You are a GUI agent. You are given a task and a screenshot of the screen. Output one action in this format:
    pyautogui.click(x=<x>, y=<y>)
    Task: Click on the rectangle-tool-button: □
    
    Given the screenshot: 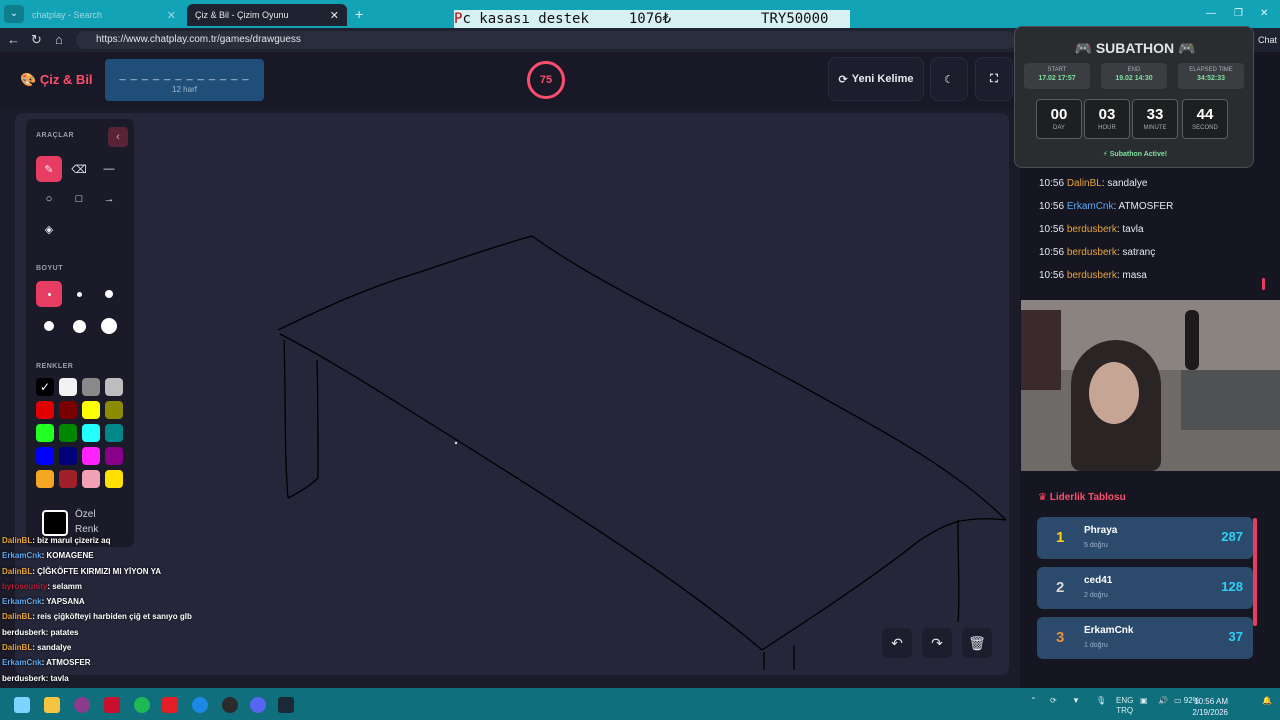 What is the action you would take?
    pyautogui.click(x=79, y=199)
    